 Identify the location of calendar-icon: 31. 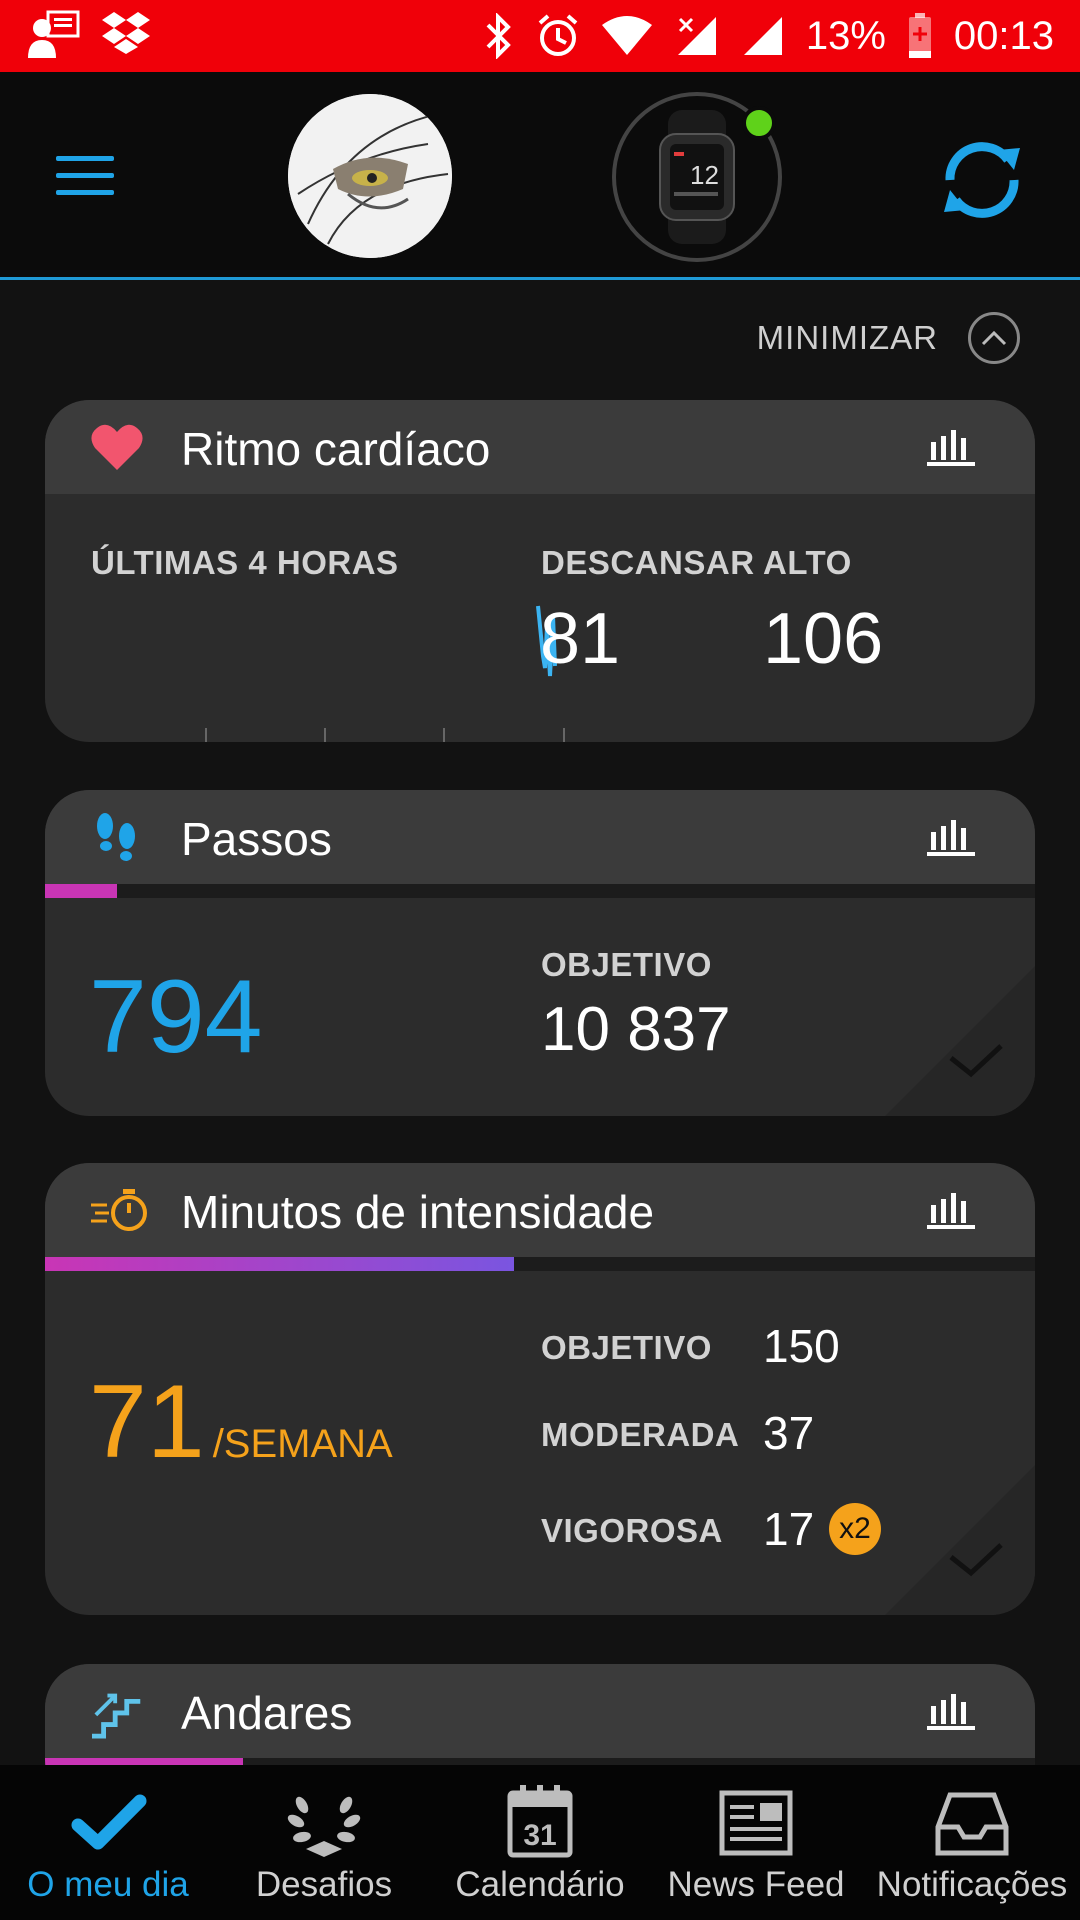
(540, 1821).